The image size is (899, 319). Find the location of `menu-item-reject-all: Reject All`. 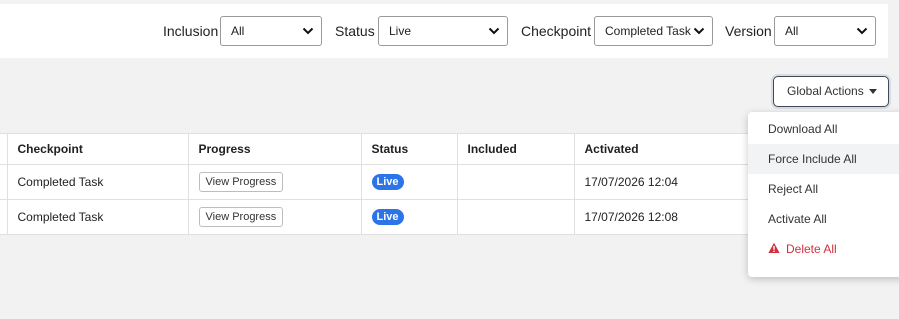

menu-item-reject-all: Reject All is located at coordinates (823, 189).